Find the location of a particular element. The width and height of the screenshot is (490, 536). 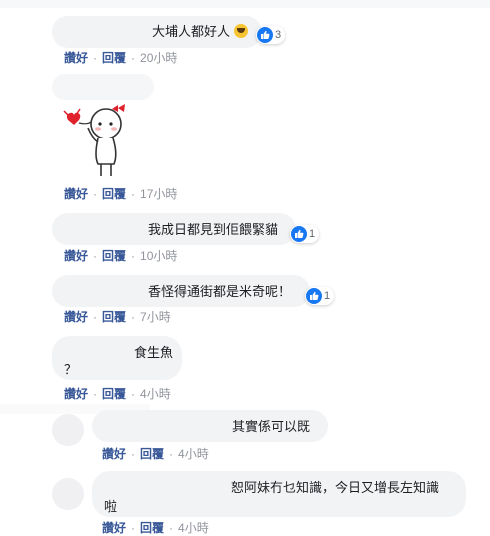

comment-bubble: 我成日都見到佢餵緊貓 is located at coordinates (174, 229).